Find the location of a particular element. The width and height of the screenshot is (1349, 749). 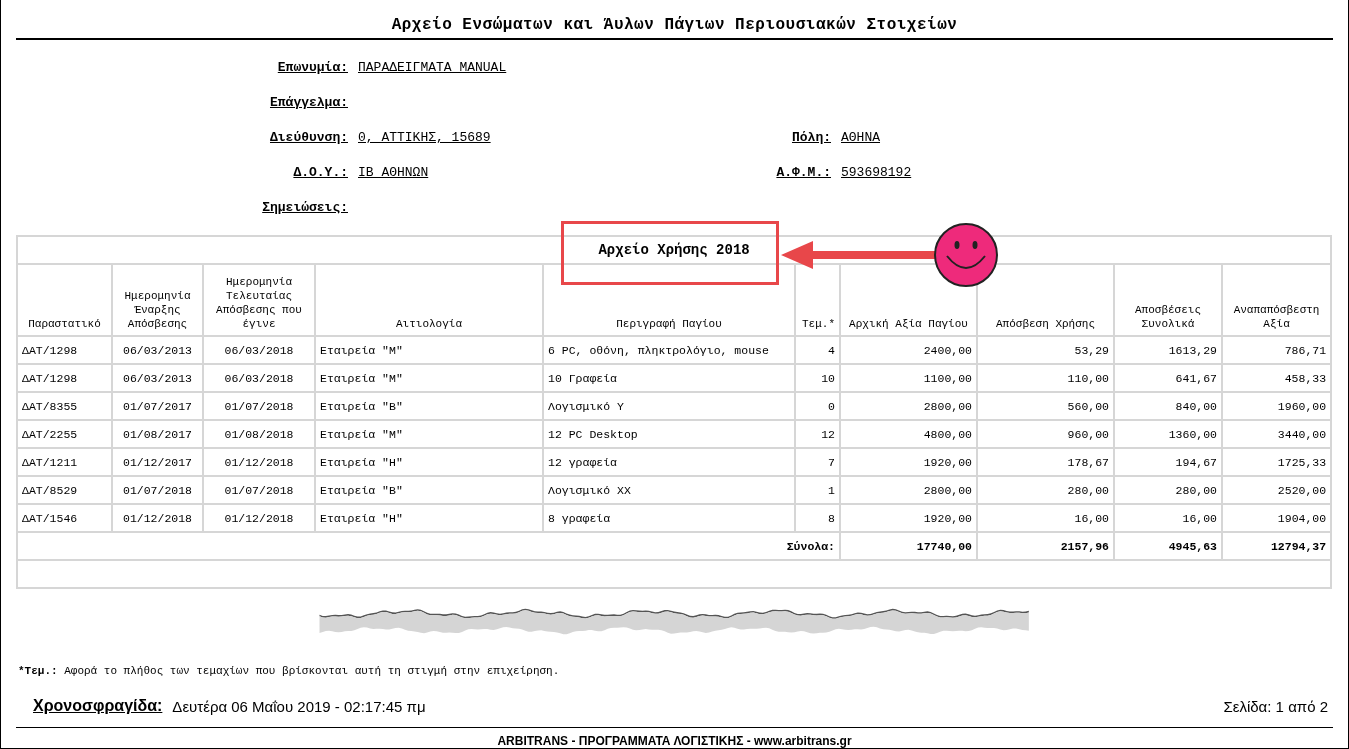

table-cell: 01/12/2017 is located at coordinates (157, 462).